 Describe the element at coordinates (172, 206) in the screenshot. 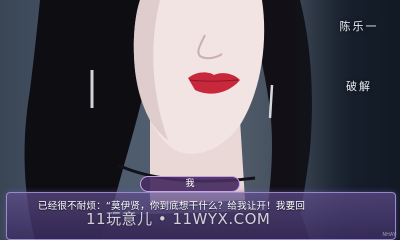

I see `dialogue-text: 已经很不耐烦：“莫伊贤，你到底想干什么？给我让开！我要回` at that location.